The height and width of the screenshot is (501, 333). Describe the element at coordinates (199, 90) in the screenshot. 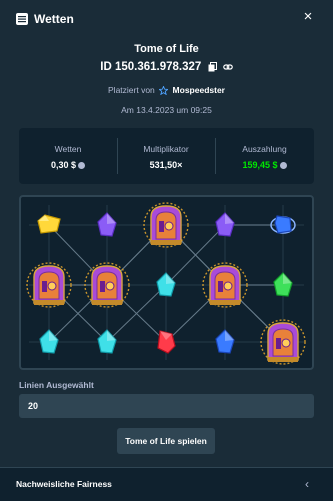

I see `username-link: Mospeedster` at that location.